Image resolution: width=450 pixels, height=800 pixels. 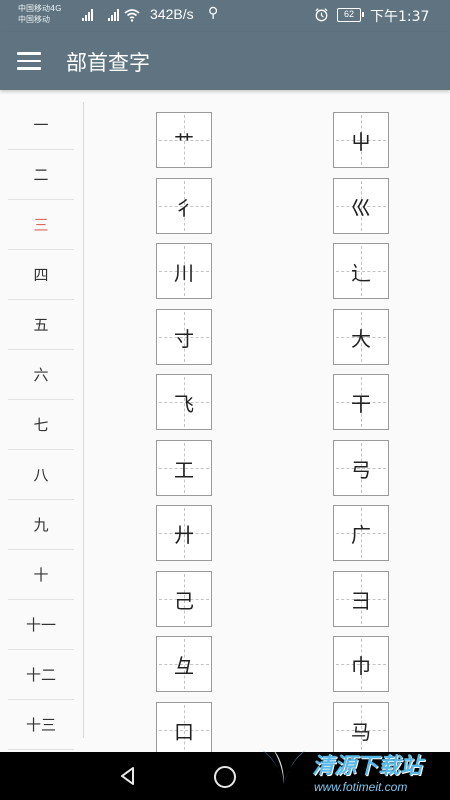 I want to click on radical-cell: 干, so click(x=361, y=402).